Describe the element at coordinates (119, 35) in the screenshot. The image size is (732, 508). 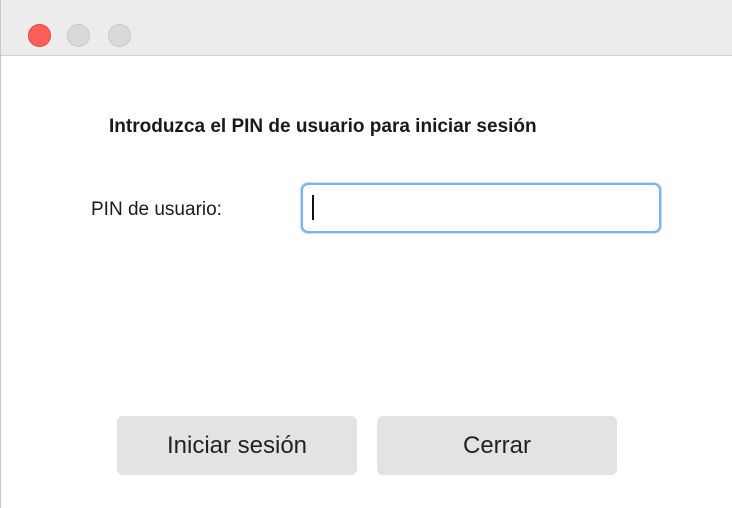
I see `zoom-window-button` at that location.